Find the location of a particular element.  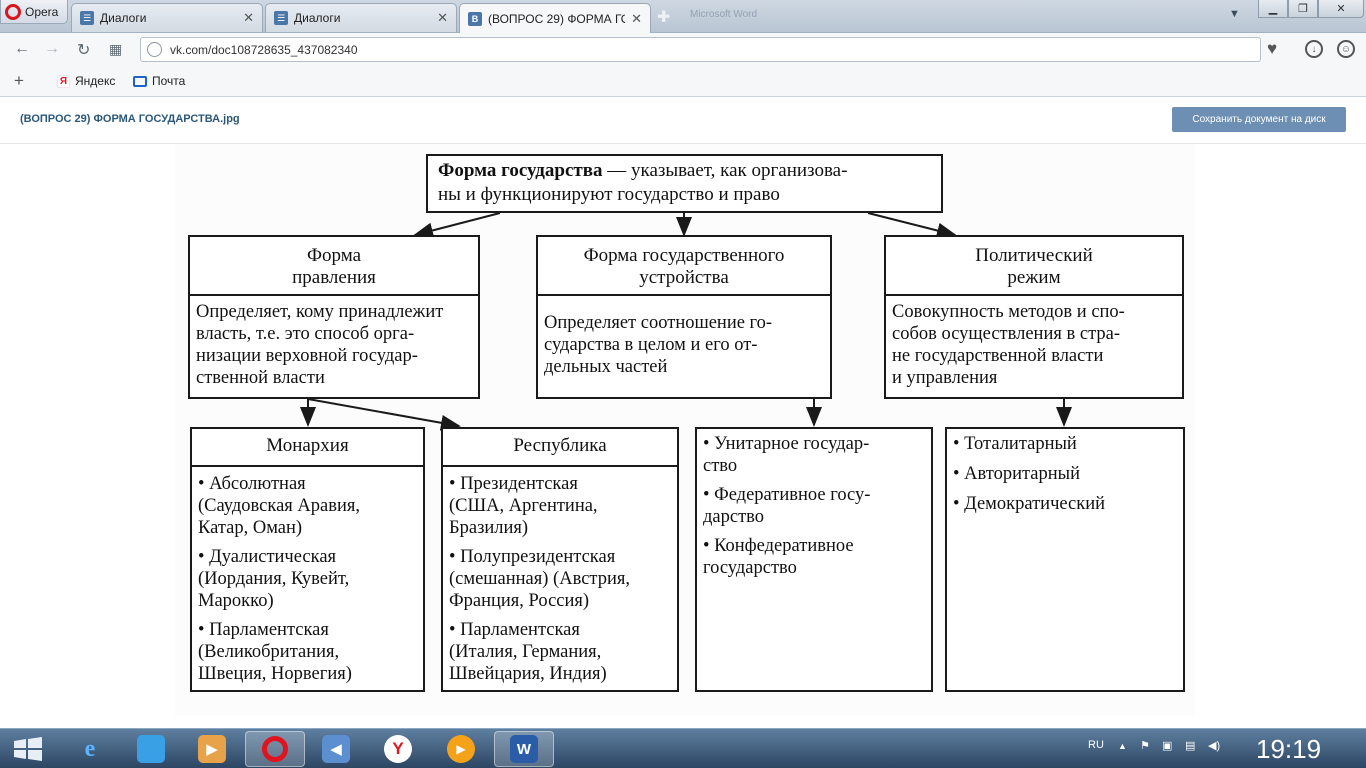

tab-title: Диалоги is located at coordinates (317, 18).